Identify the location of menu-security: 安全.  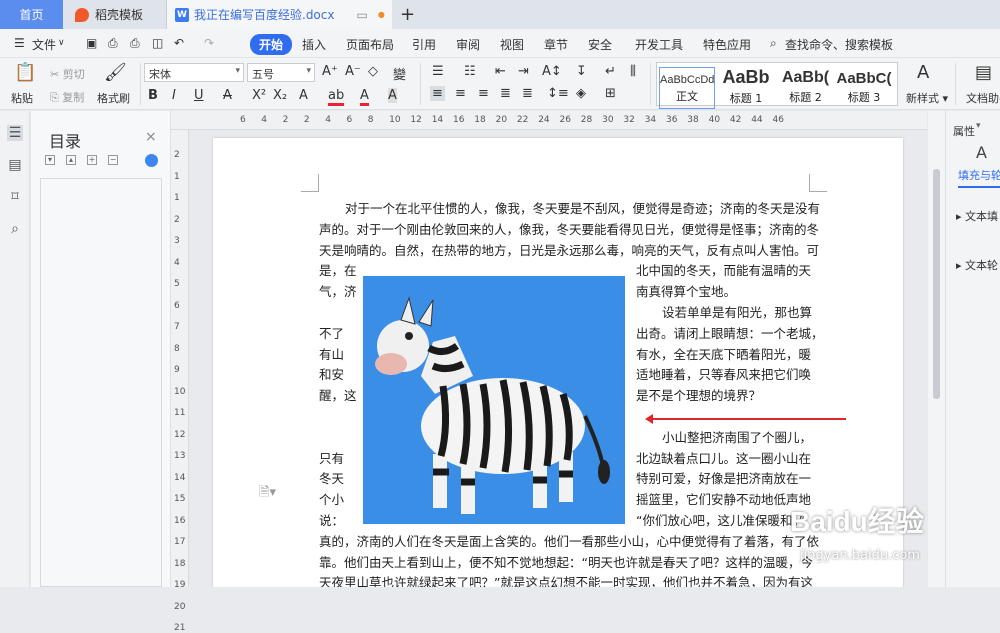
(600, 44).